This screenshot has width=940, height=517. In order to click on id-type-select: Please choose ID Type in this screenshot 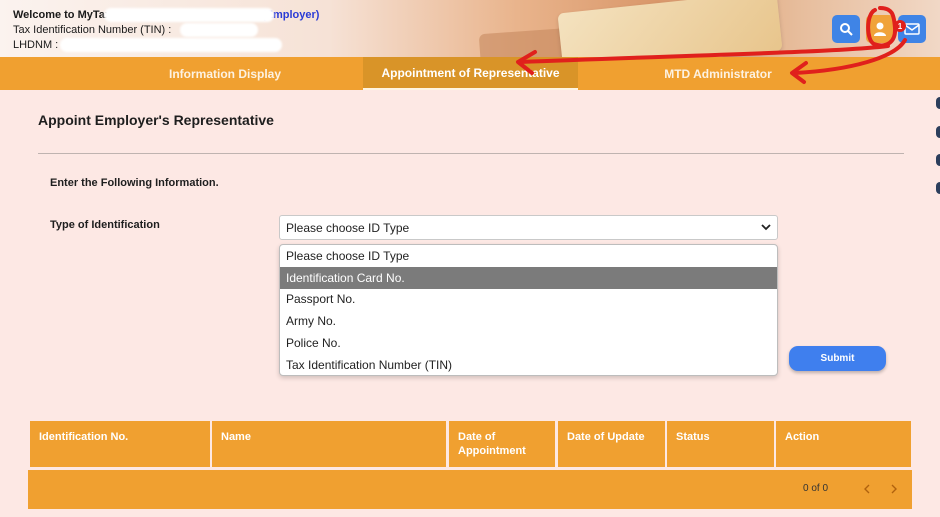, I will do `click(528, 227)`.